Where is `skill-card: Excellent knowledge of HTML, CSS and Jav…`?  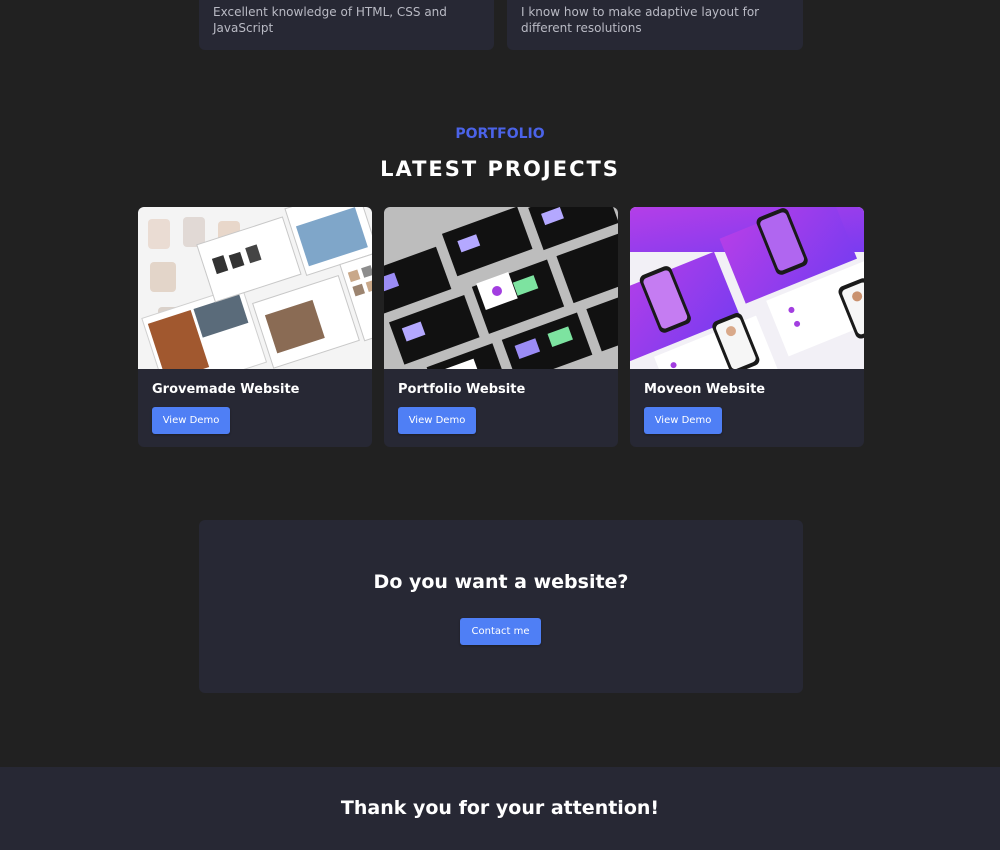 skill-card: Excellent knowledge of HTML, CSS and Jav… is located at coordinates (346, 25).